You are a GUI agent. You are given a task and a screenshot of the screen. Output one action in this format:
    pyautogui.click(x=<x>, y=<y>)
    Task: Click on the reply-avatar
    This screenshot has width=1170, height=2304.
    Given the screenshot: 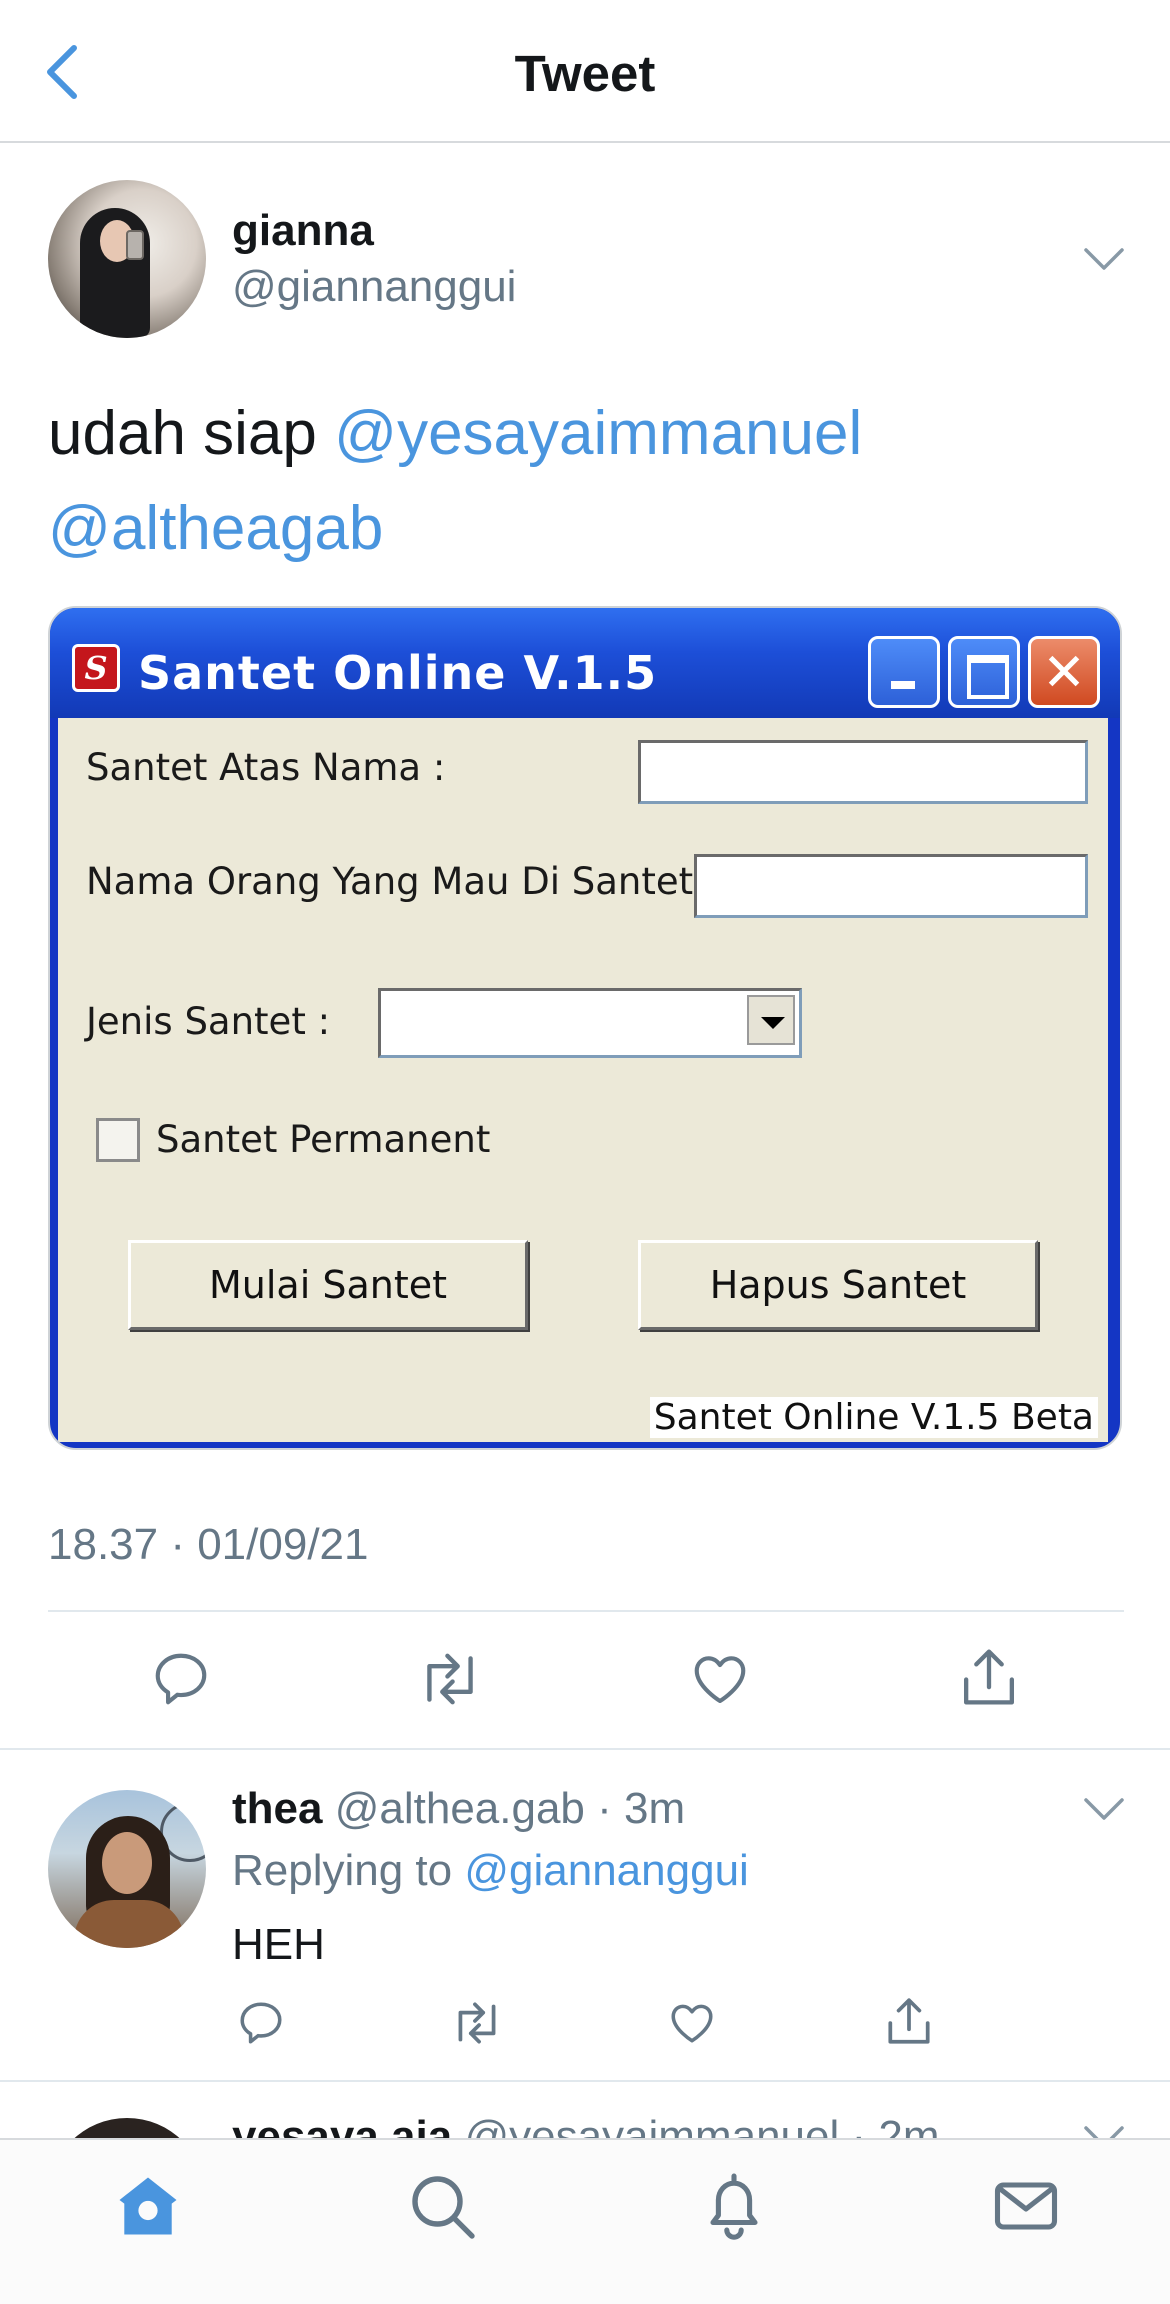 What is the action you would take?
    pyautogui.click(x=127, y=1869)
    